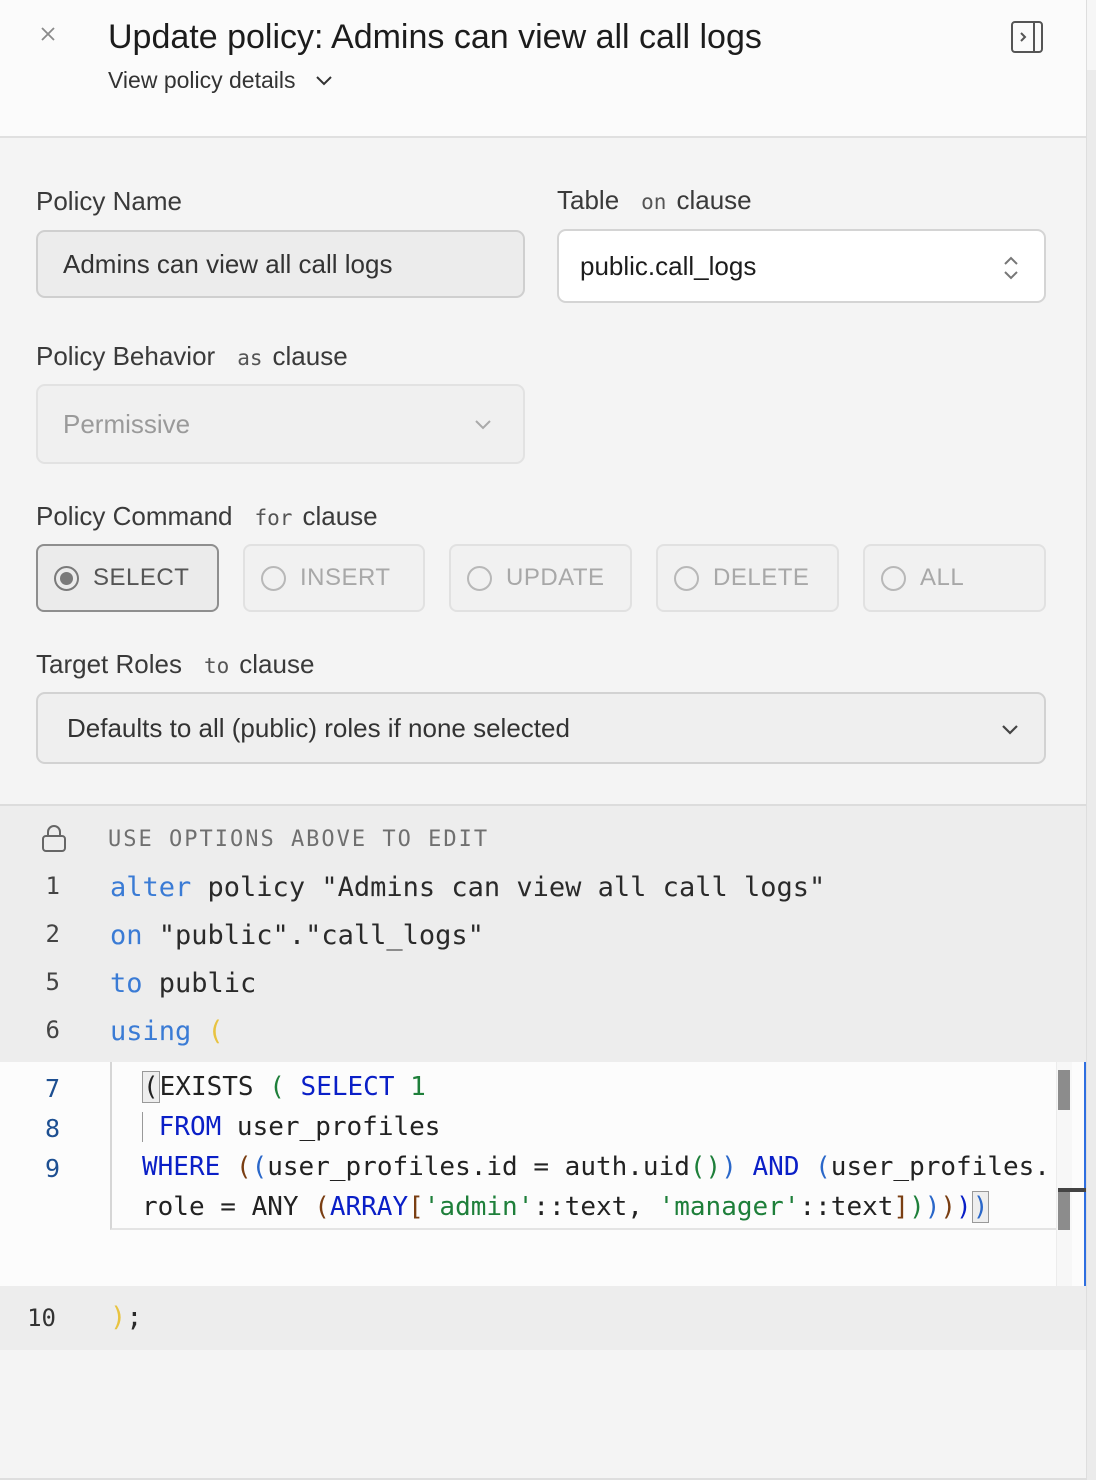  I want to click on line-number: 1, so click(52, 886).